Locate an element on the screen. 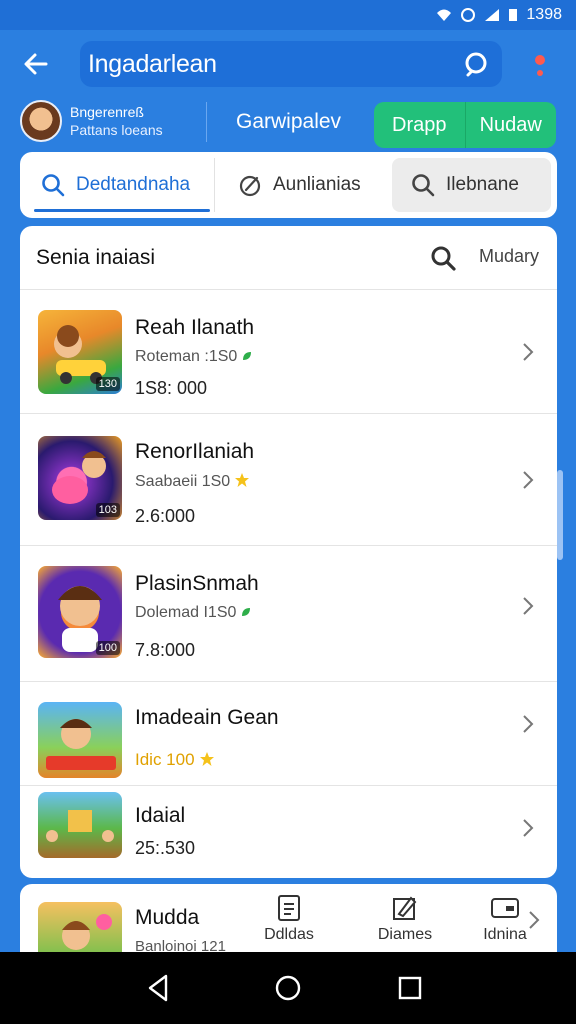 This screenshot has height=1024, width=576. item-value: 25:.530 is located at coordinates (165, 848).